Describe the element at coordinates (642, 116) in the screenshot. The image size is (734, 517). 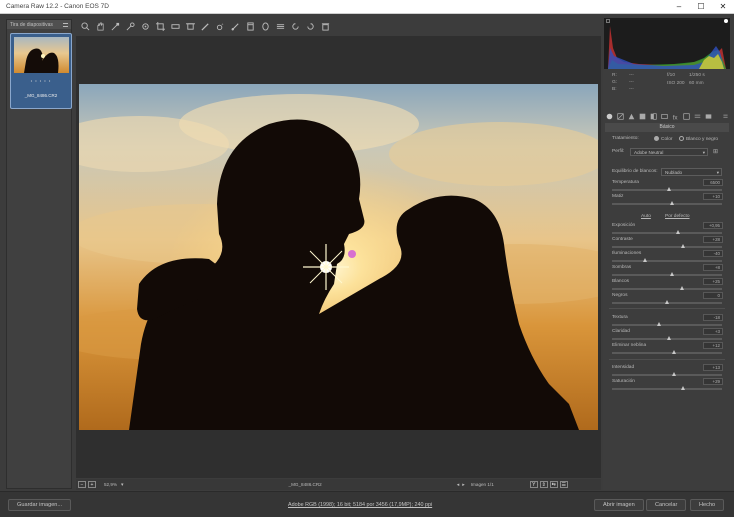
I see `hsl-tab-icon` at that location.